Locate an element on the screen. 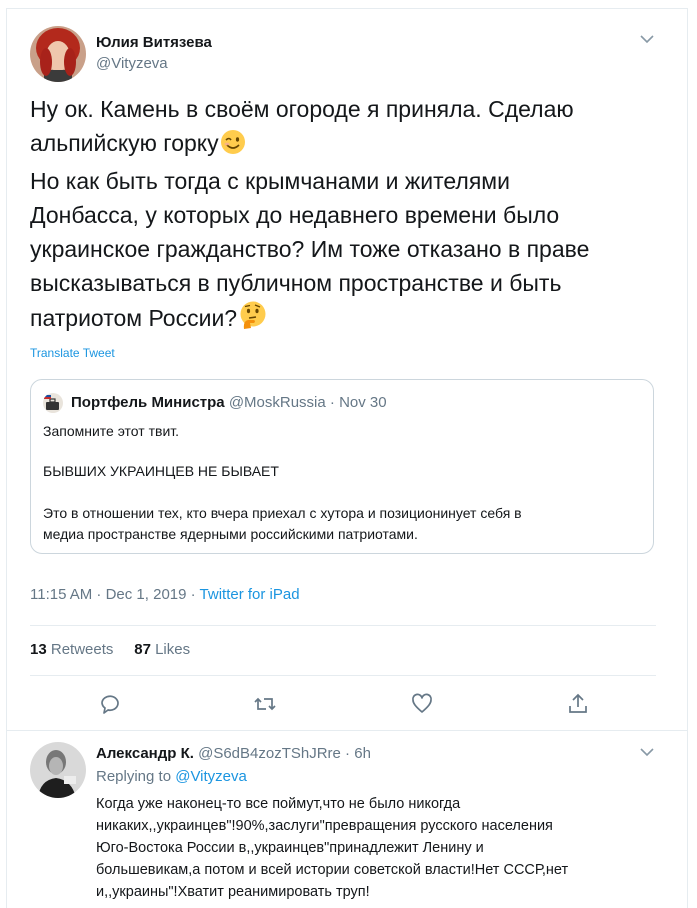  timestamp-text: 11:15 AM · Dec 1, 2019 · is located at coordinates (115, 594).